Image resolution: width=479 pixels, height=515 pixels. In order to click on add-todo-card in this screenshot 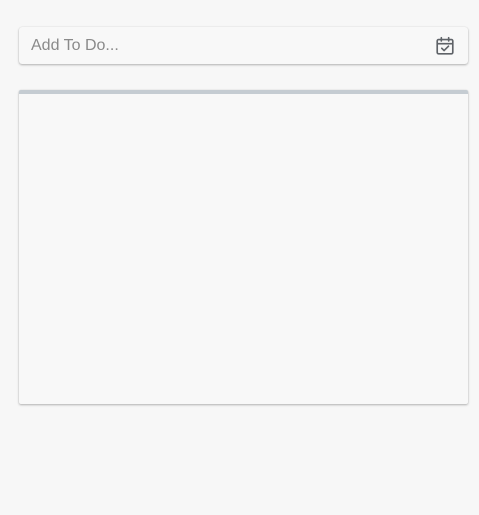, I will do `click(243, 45)`.